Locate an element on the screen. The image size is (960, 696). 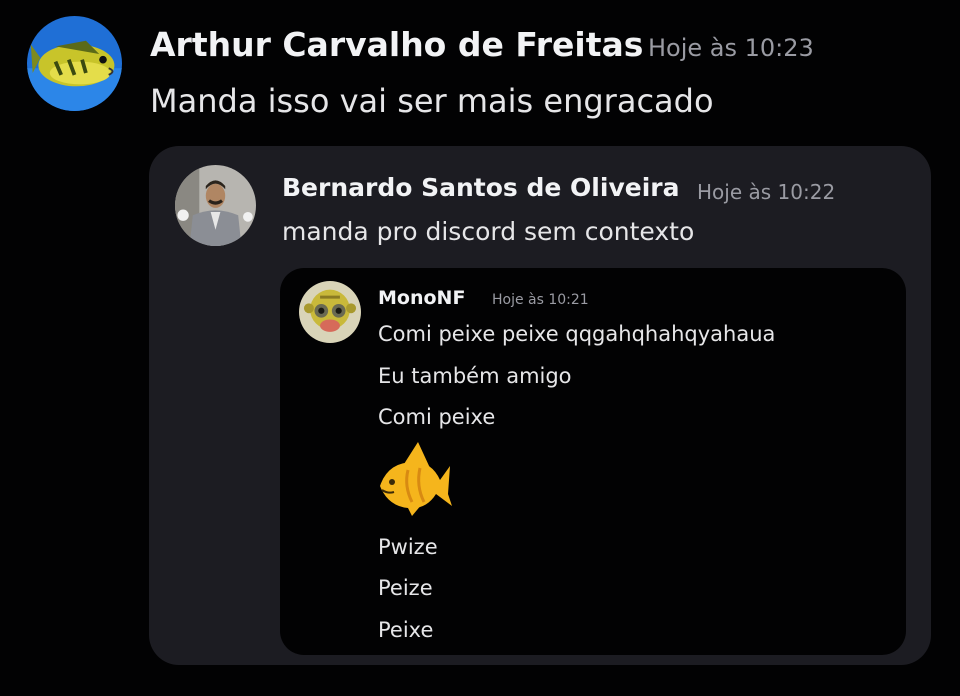
author-name: Arthur Carvalho de Freitas is located at coordinates (396, 44).